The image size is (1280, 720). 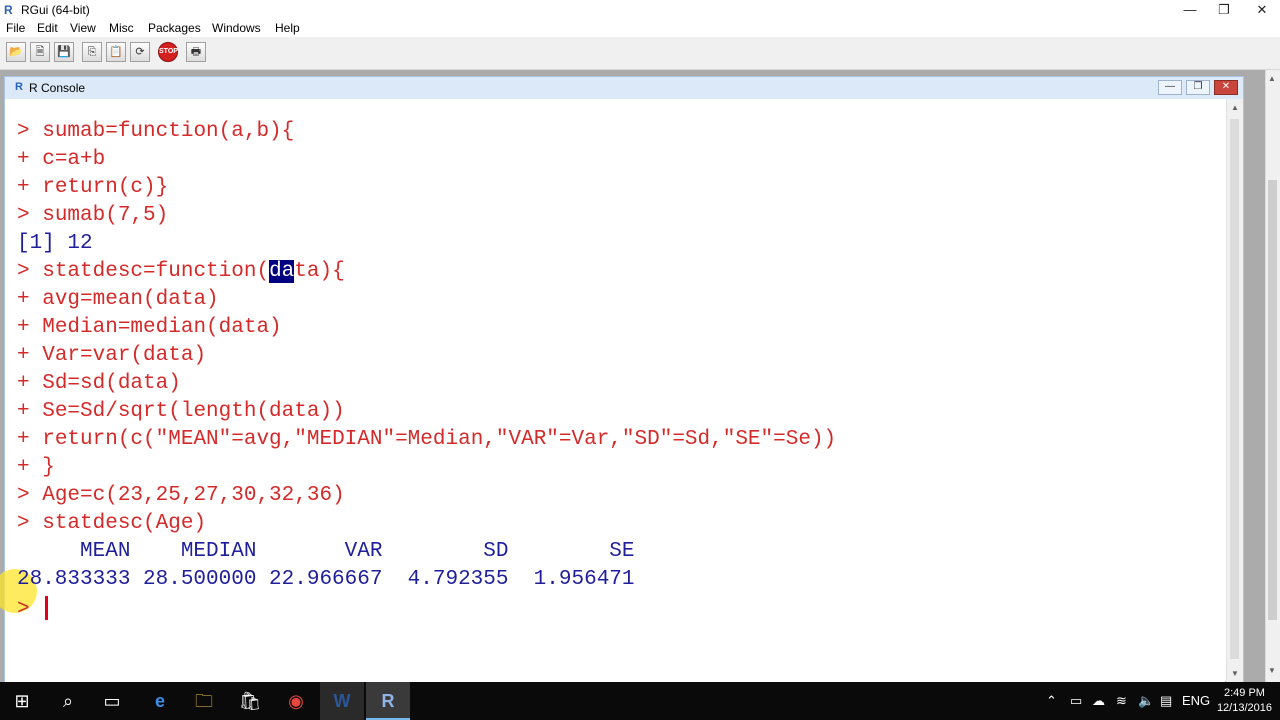 I want to click on console-line: + Var=var(data), so click(x=112, y=355).